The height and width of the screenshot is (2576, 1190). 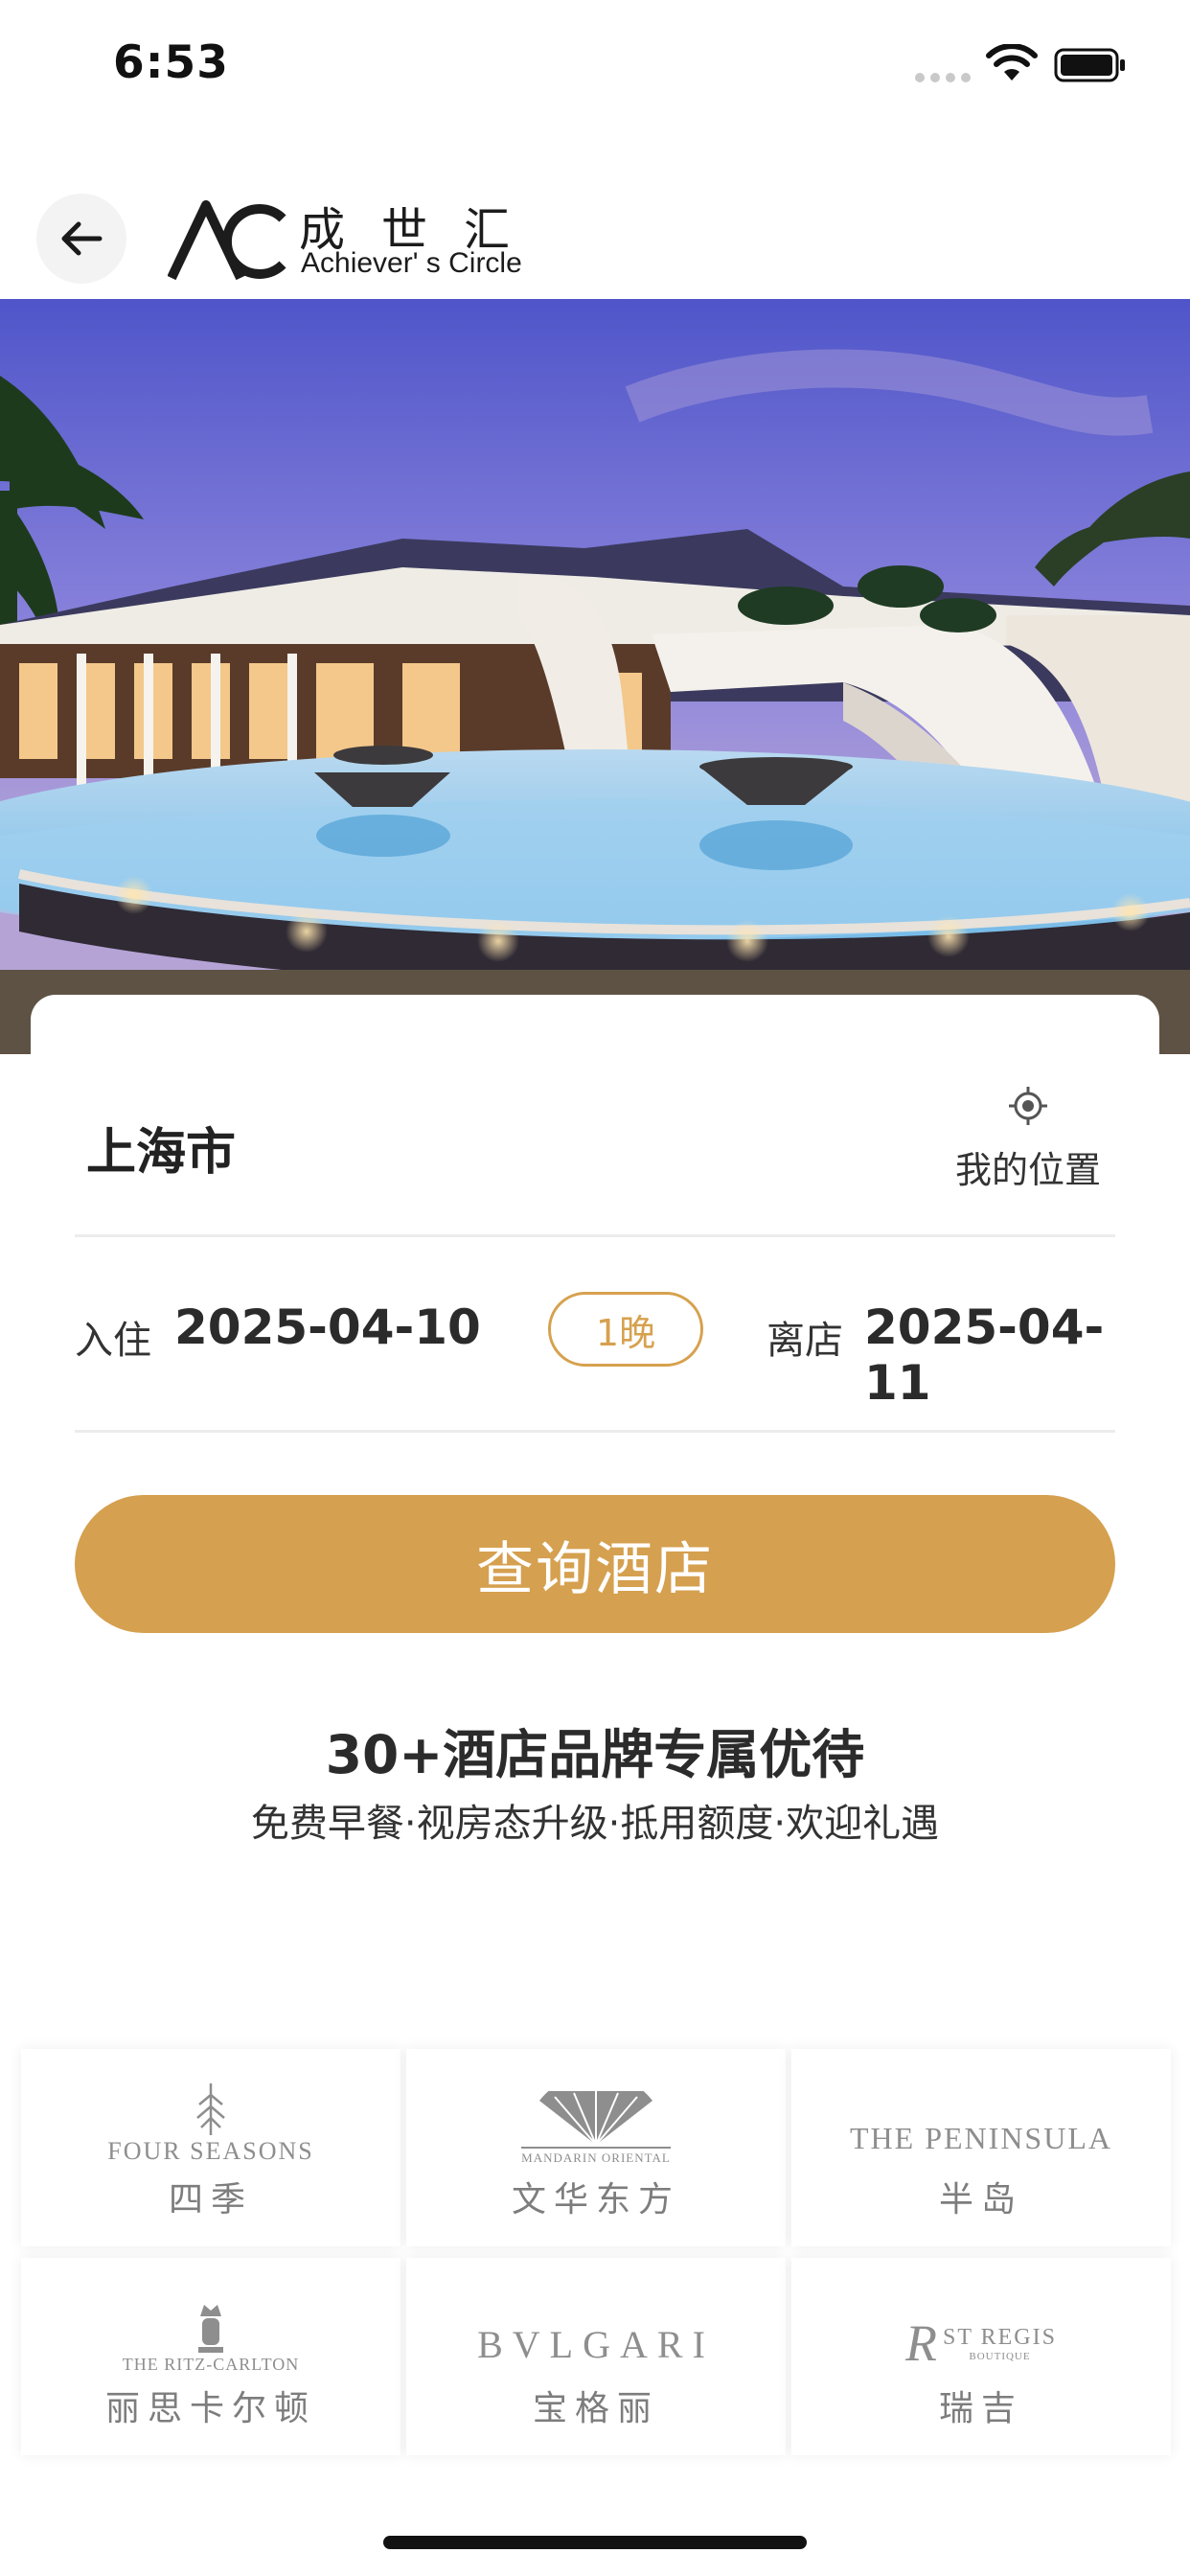 I want to click on brand-name: 文华东方, so click(x=595, y=2200).